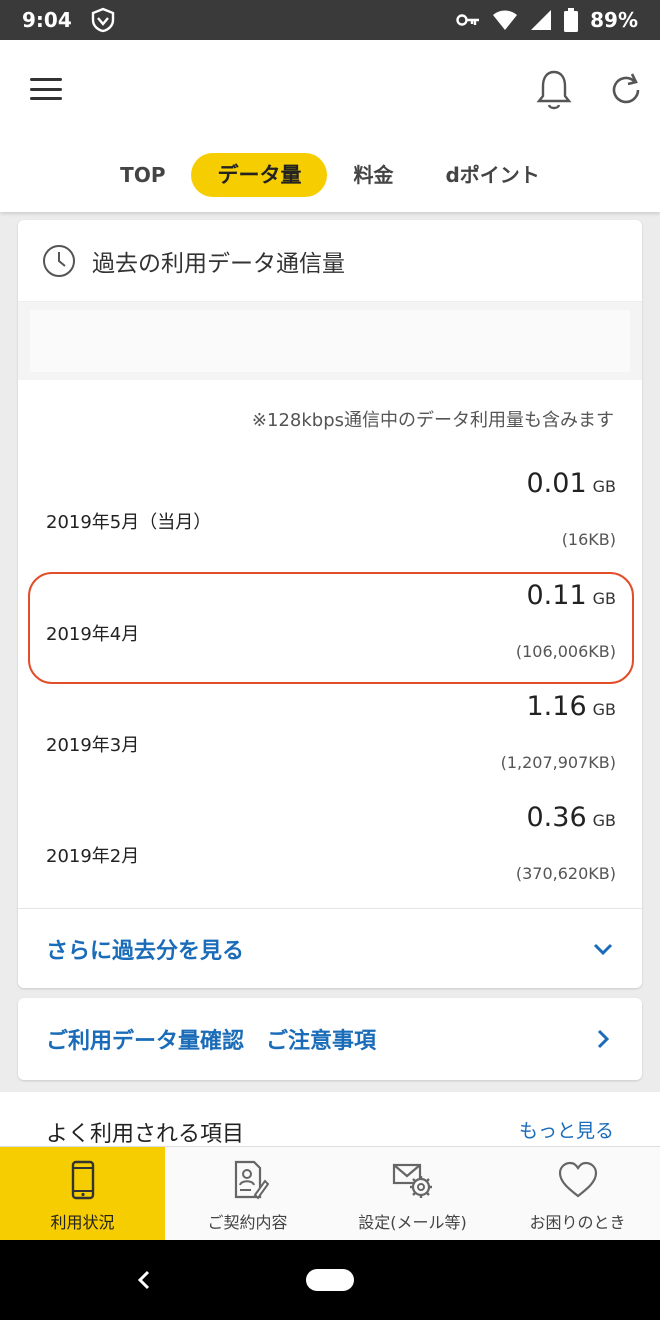 The width and height of the screenshot is (660, 1320). I want to click on tab-data-amount: データ量, so click(259, 175).